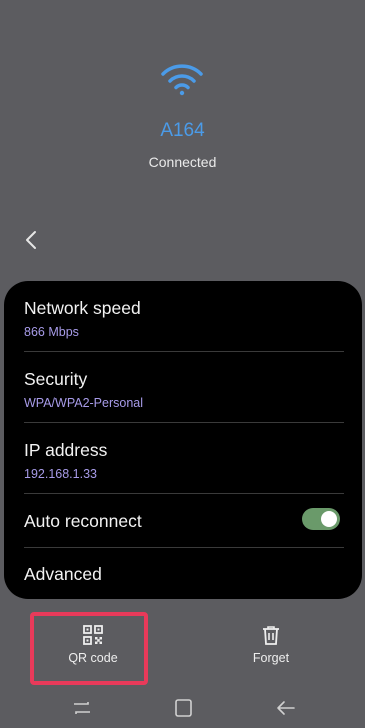 This screenshot has height=728, width=365. Describe the element at coordinates (184, 389) in the screenshot. I see `security-row: Security WPA/WPA2-Personal` at that location.